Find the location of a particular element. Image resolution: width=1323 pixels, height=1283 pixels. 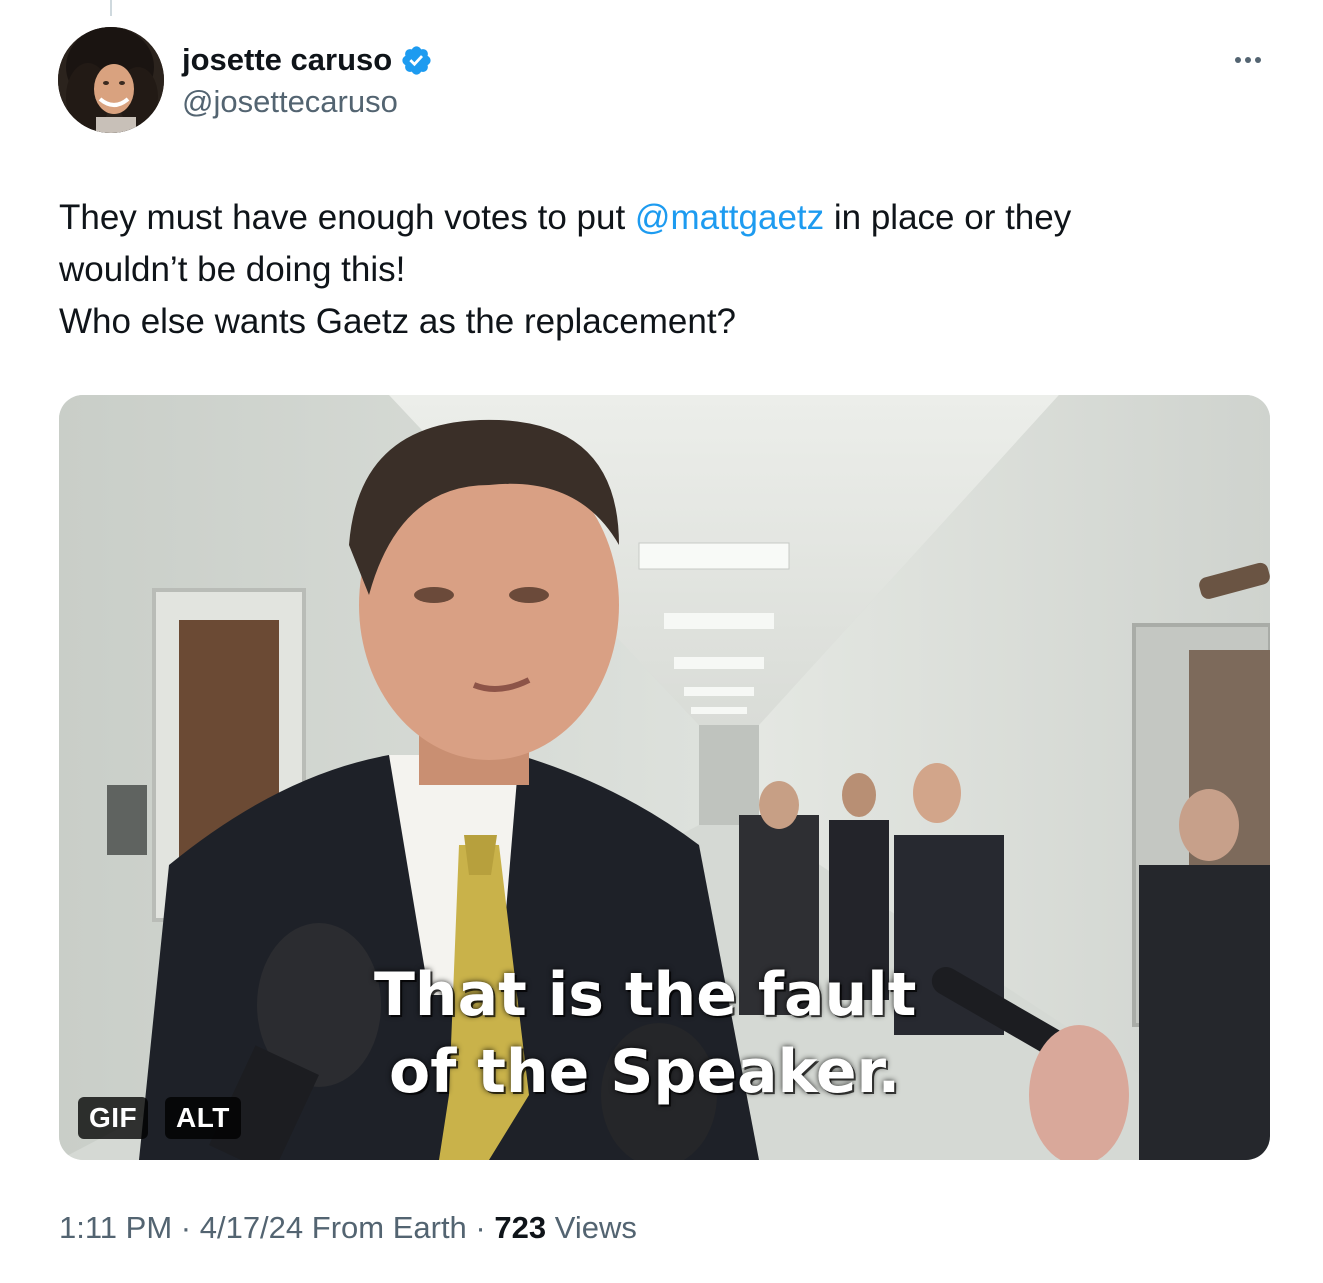

display-name-row: josette caruso is located at coordinates (307, 60).